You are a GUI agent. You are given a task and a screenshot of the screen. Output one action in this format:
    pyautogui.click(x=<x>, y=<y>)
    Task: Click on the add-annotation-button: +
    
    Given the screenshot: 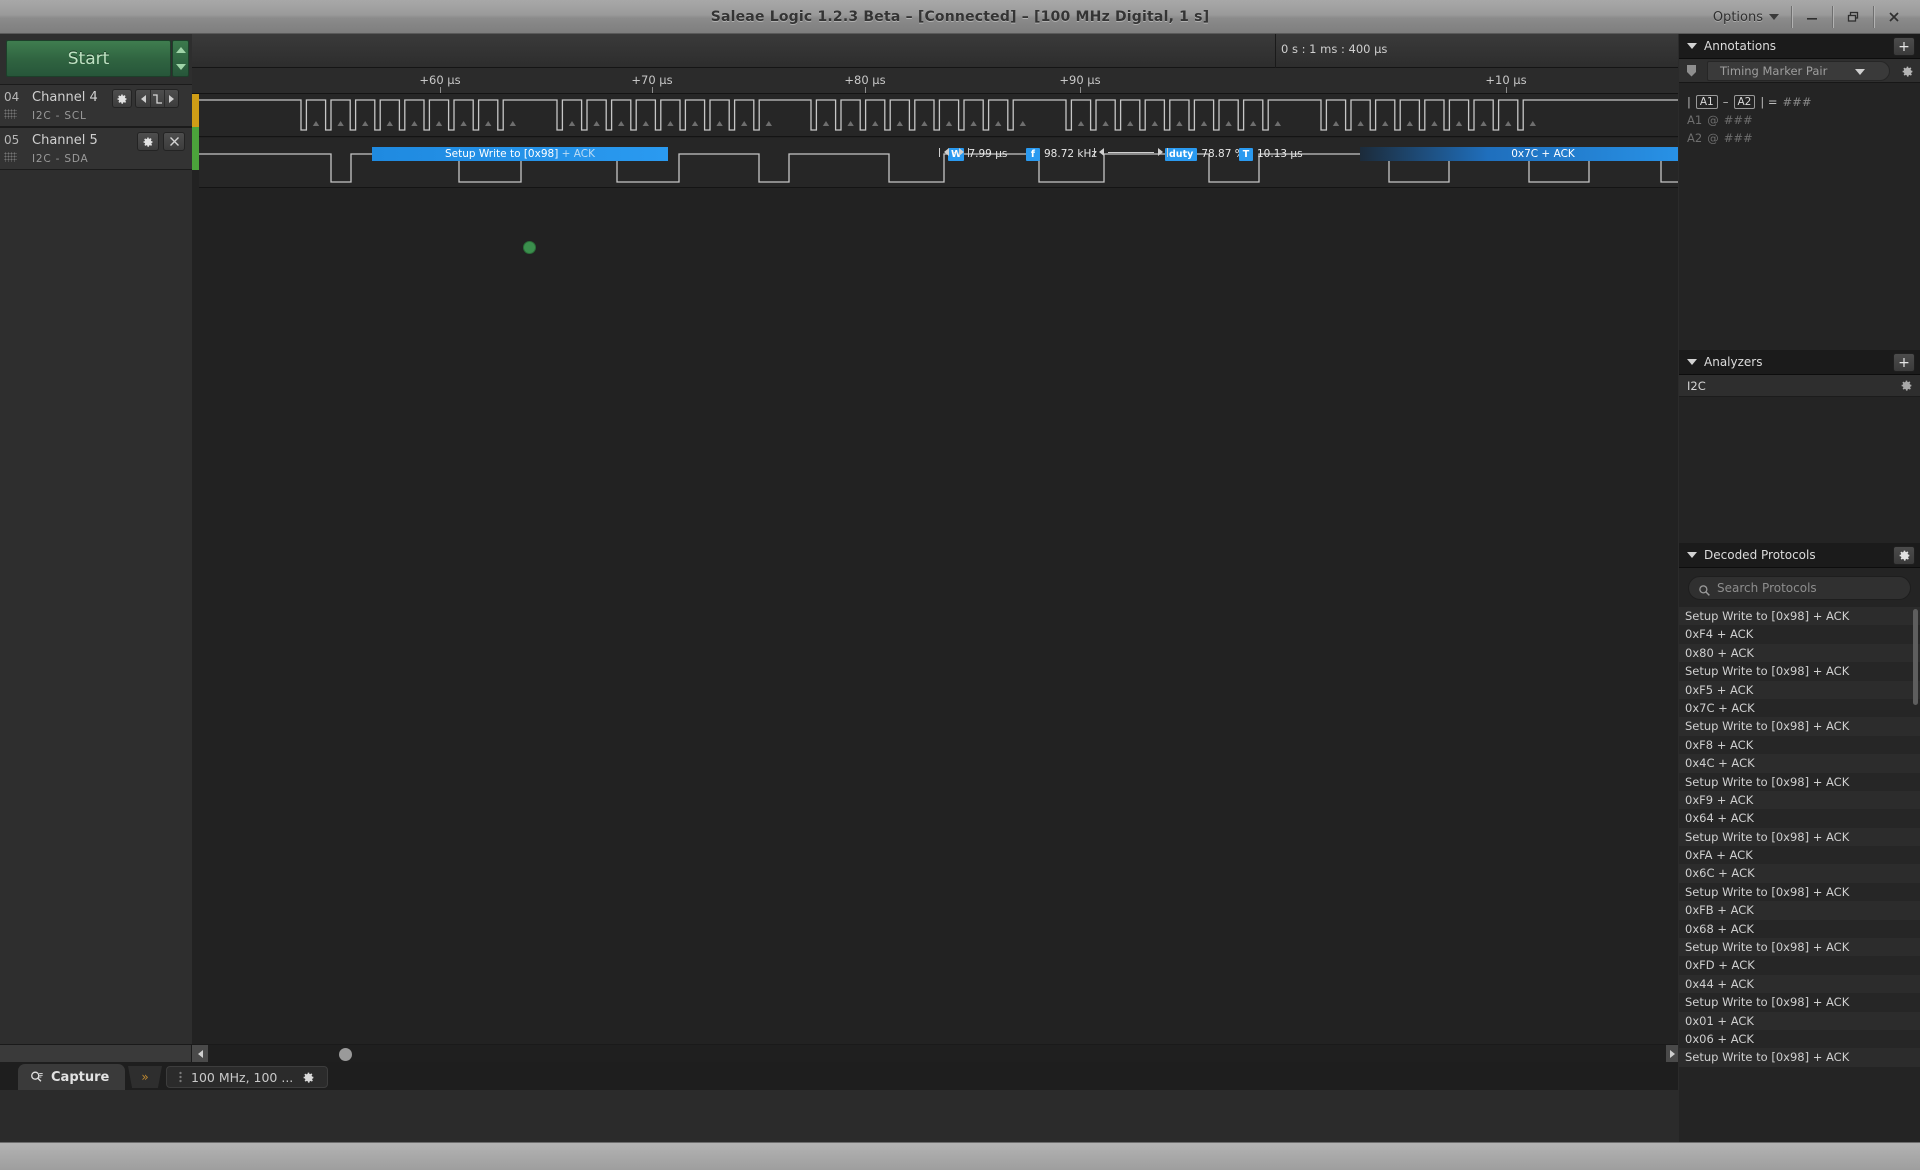 What is the action you would take?
    pyautogui.click(x=1904, y=46)
    